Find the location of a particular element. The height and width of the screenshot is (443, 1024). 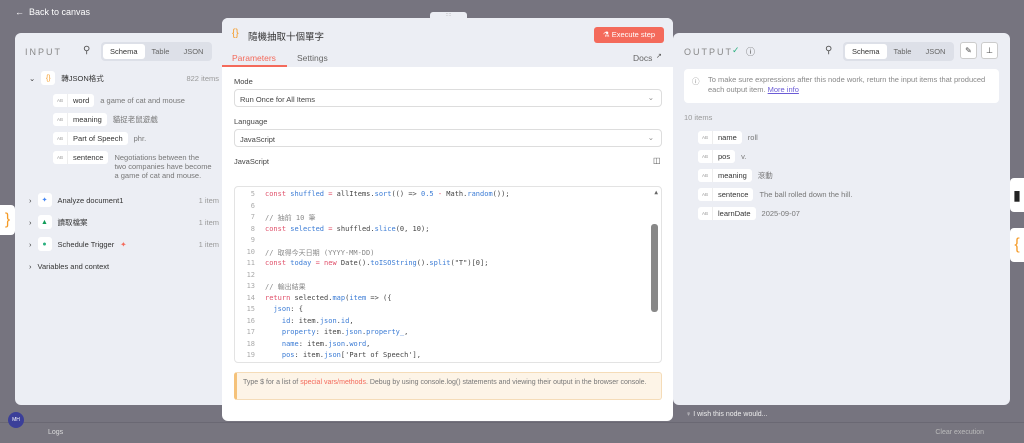

mode-select: Run Once for All Items ⌄ is located at coordinates (448, 98).